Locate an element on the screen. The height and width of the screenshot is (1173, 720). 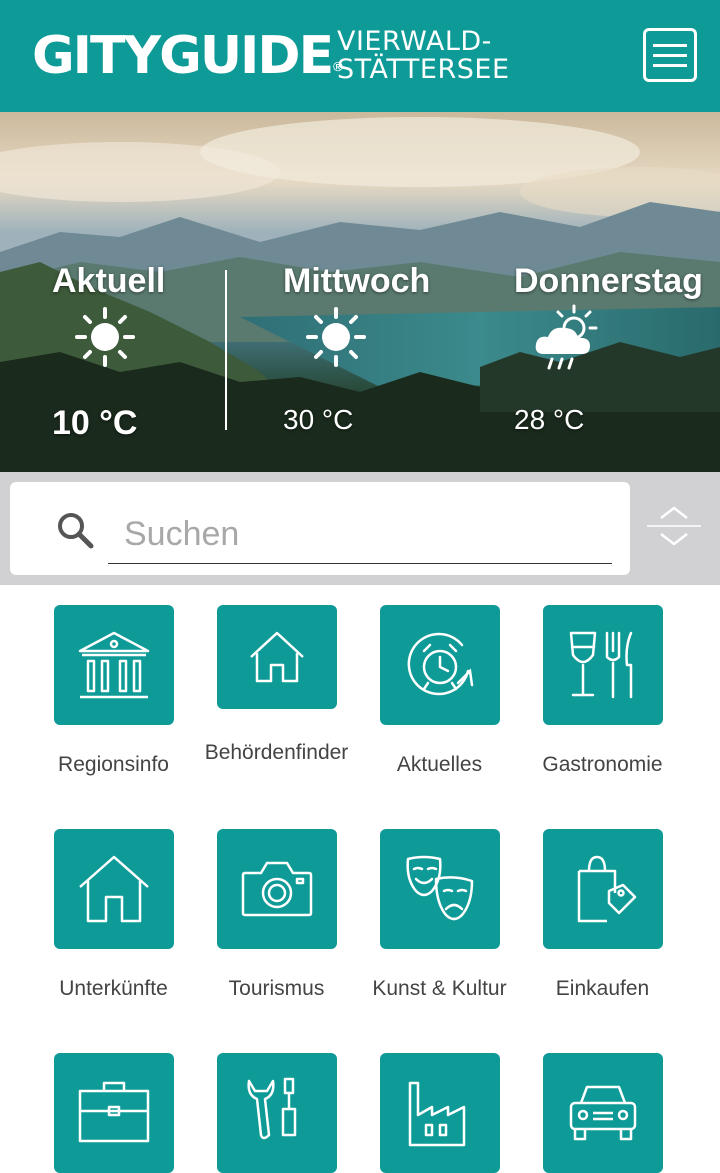
theater-masks-icon is located at coordinates (439, 888).